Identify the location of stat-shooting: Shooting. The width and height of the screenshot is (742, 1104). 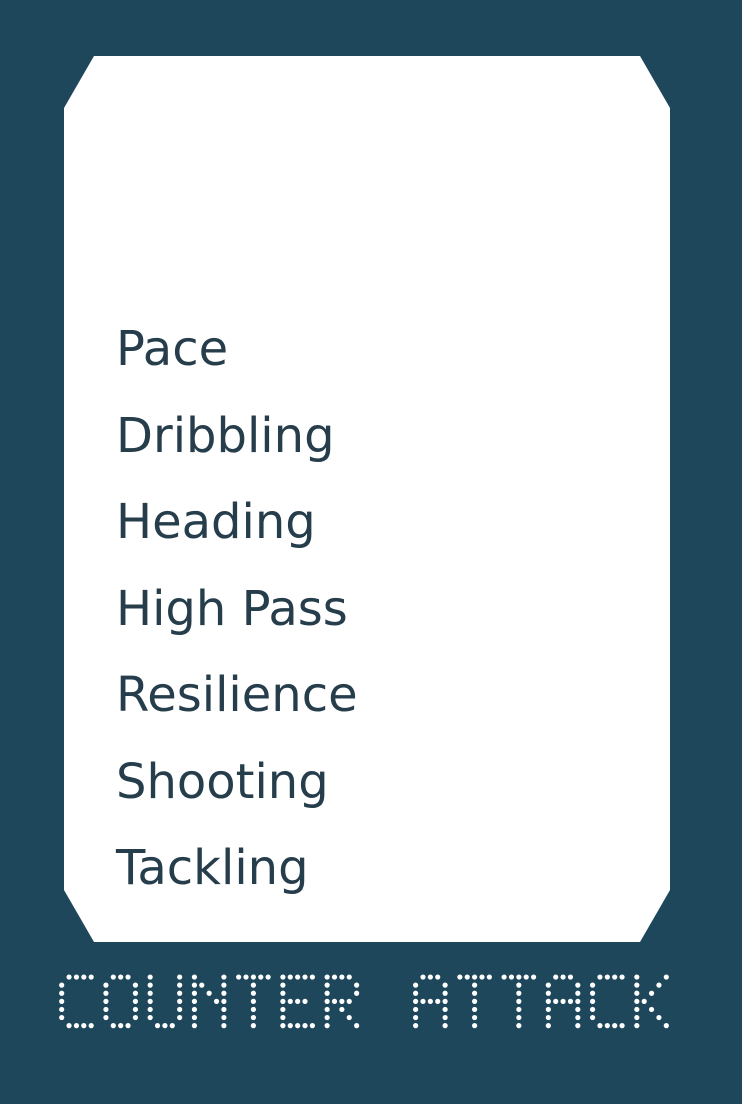
(222, 781).